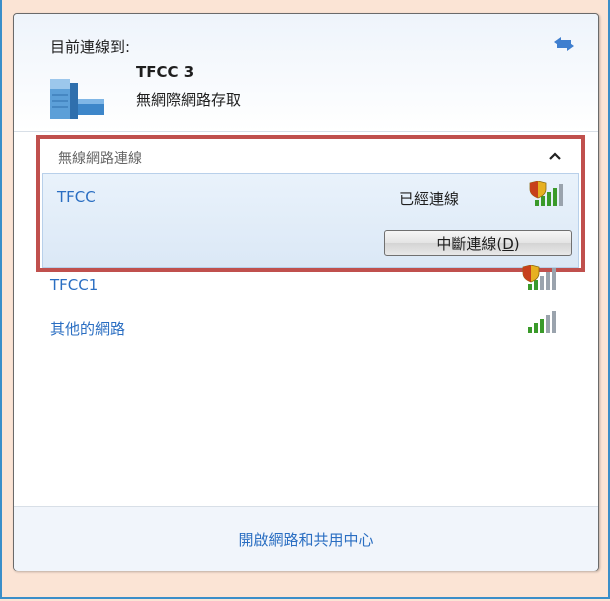  Describe the element at coordinates (189, 100) in the screenshot. I see `current-network-status: 無網際網路存取` at that location.